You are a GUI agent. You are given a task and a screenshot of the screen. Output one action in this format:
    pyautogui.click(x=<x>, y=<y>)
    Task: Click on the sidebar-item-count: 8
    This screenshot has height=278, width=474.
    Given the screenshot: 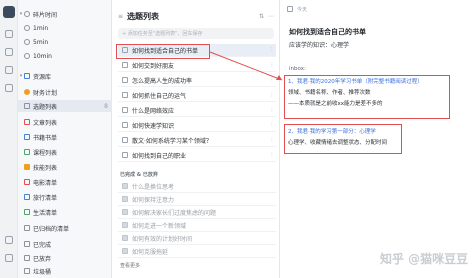 What is the action you would take?
    pyautogui.click(x=106, y=106)
    